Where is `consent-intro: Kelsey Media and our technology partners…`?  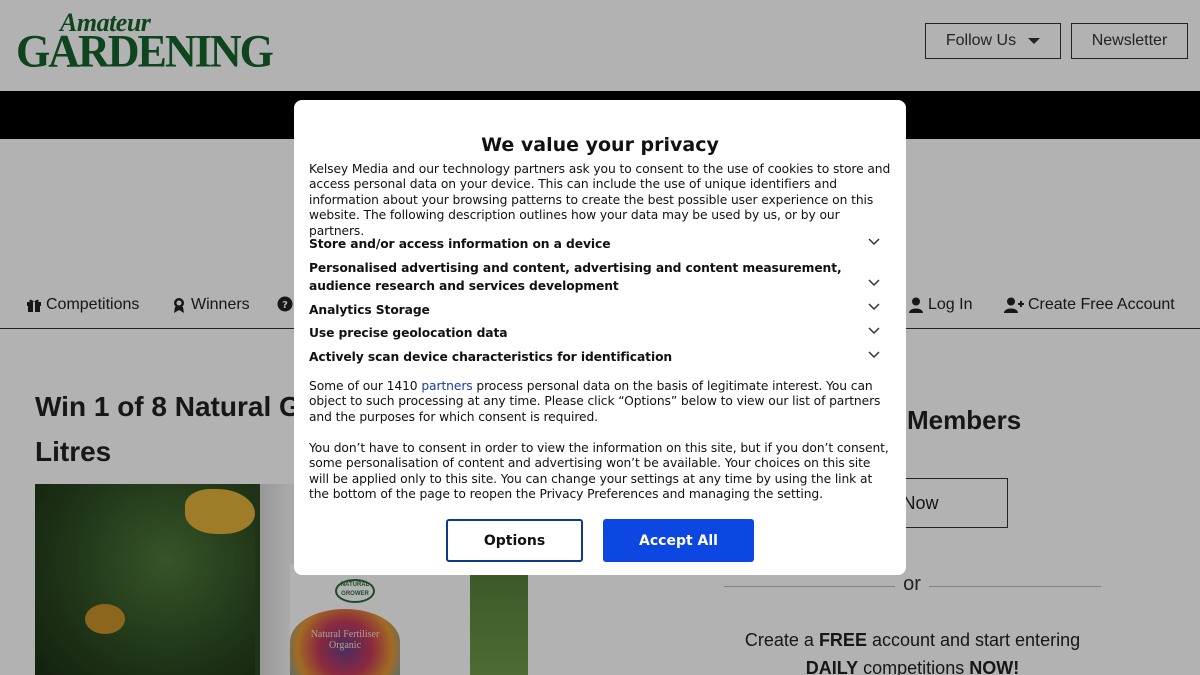
consent-intro: Kelsey Media and our technology partners… is located at coordinates (600, 200).